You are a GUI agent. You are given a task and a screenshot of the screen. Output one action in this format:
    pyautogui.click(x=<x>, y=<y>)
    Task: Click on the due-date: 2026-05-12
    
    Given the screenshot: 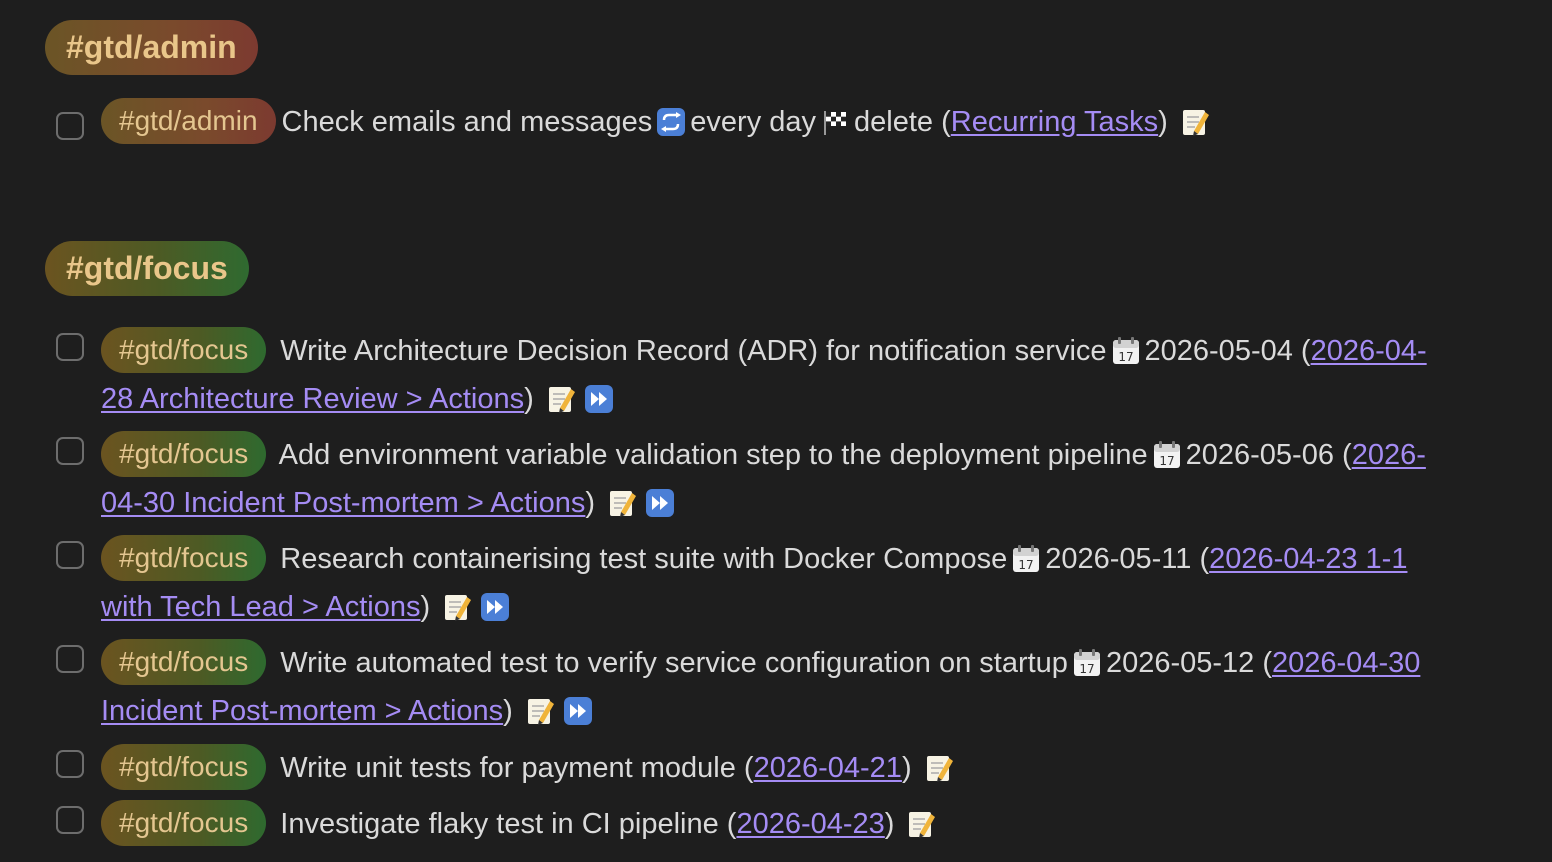 What is the action you would take?
    pyautogui.click(x=1180, y=663)
    